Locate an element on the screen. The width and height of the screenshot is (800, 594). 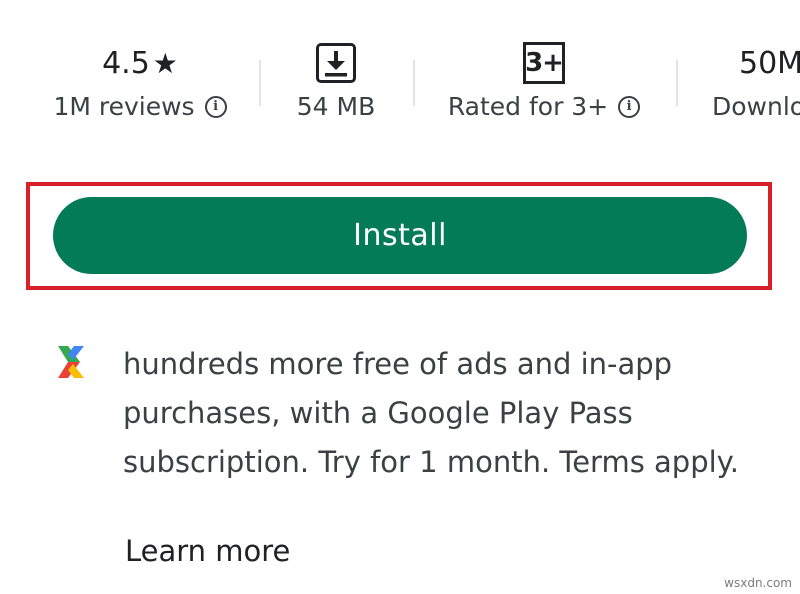
stat-size: 54 MB is located at coordinates (336, 78).